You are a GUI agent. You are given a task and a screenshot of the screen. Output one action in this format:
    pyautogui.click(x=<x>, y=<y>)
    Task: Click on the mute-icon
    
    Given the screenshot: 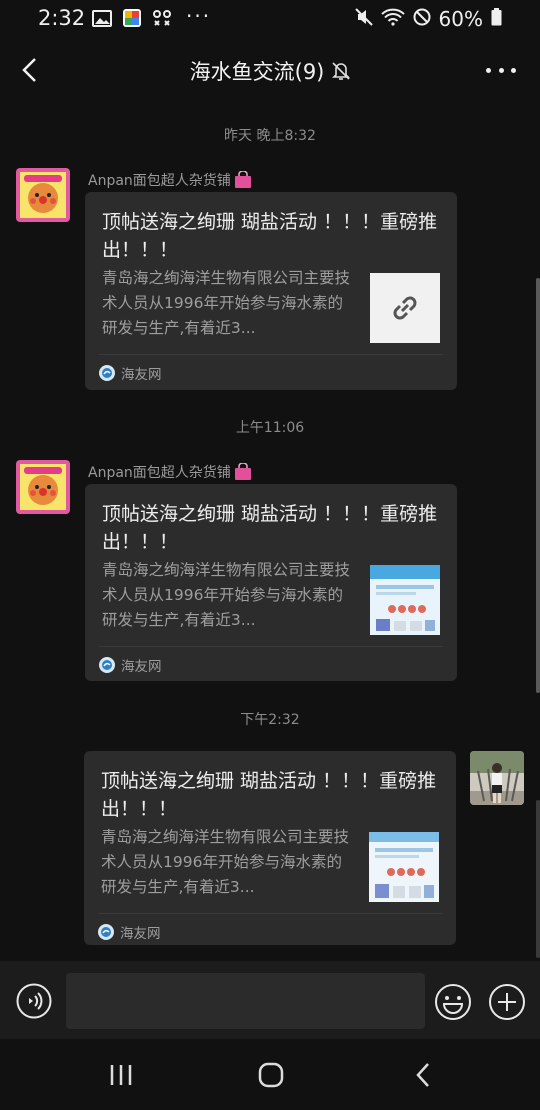 What is the action you would take?
    pyautogui.click(x=363, y=19)
    